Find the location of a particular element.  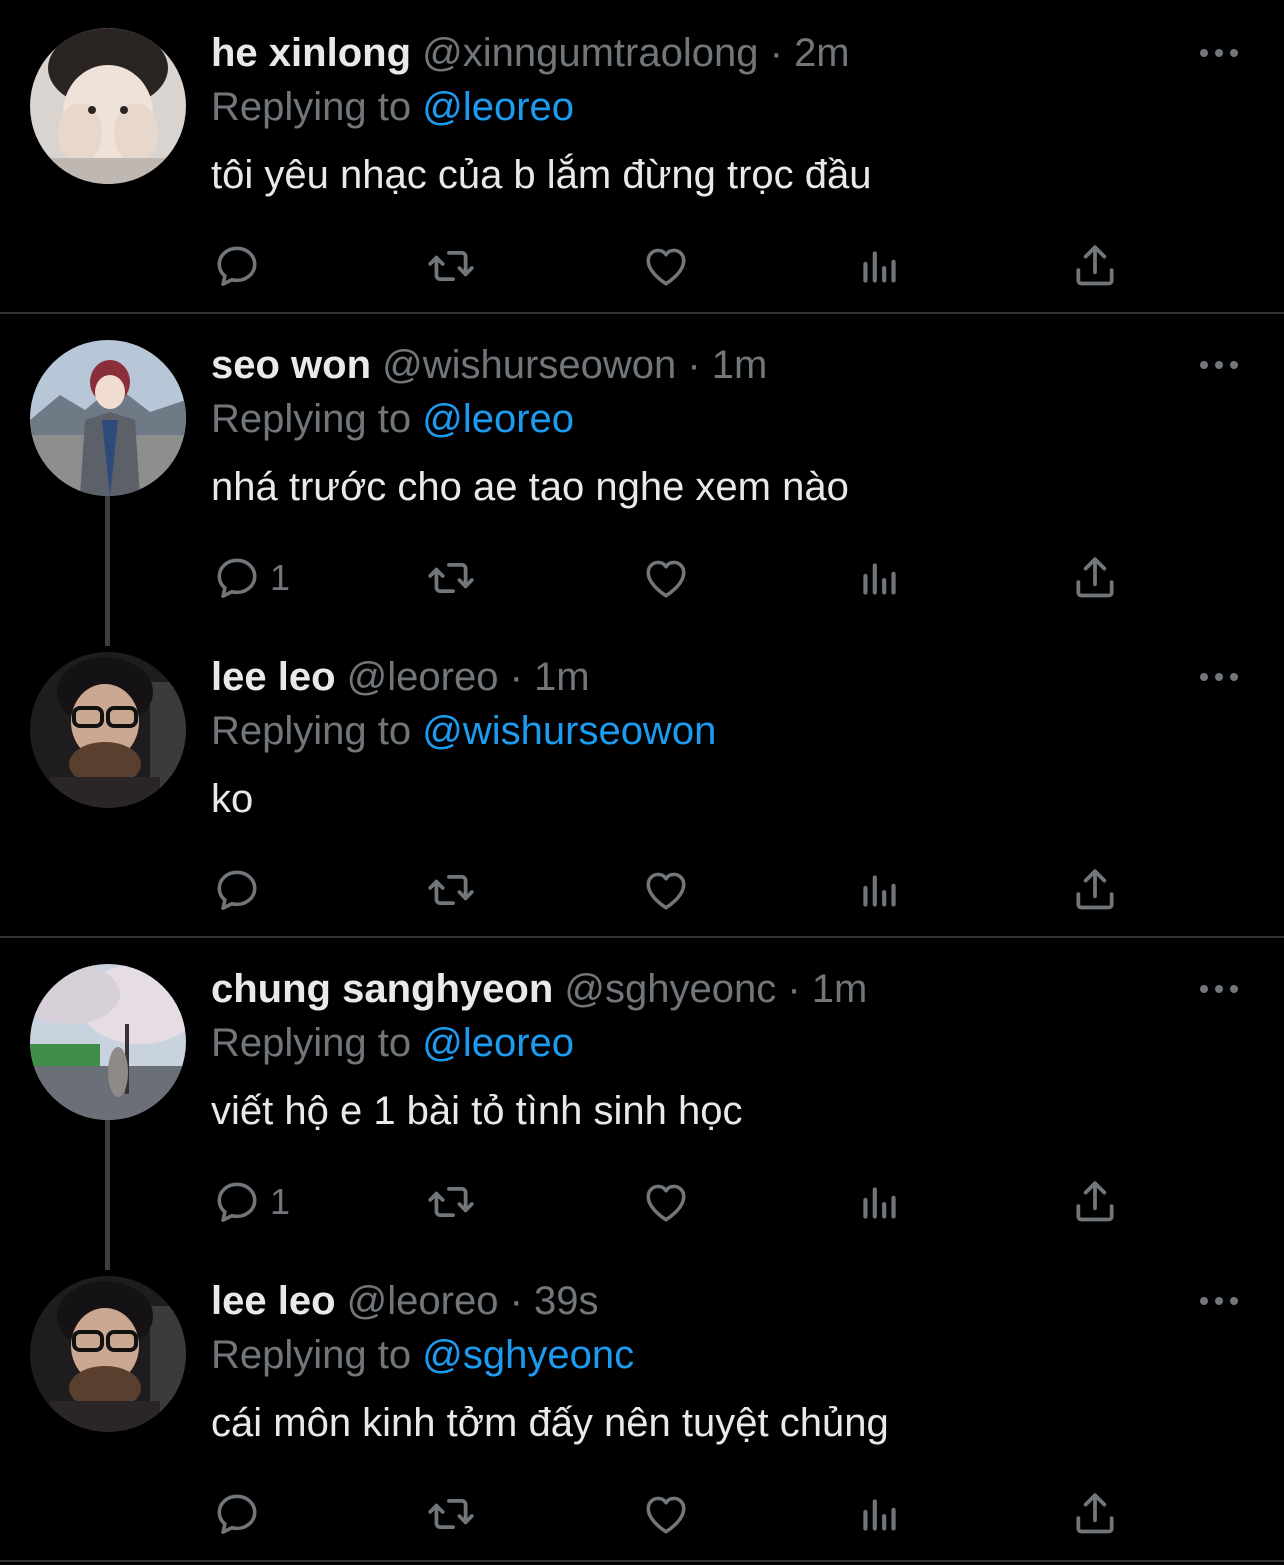

display-name: he xinlong is located at coordinates (311, 53).